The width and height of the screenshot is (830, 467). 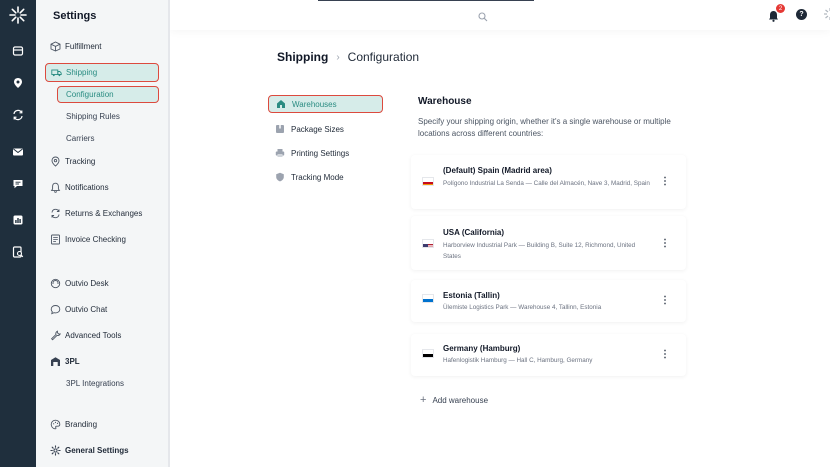 What do you see at coordinates (18, 184) in the screenshot?
I see `chat-icon` at bounding box center [18, 184].